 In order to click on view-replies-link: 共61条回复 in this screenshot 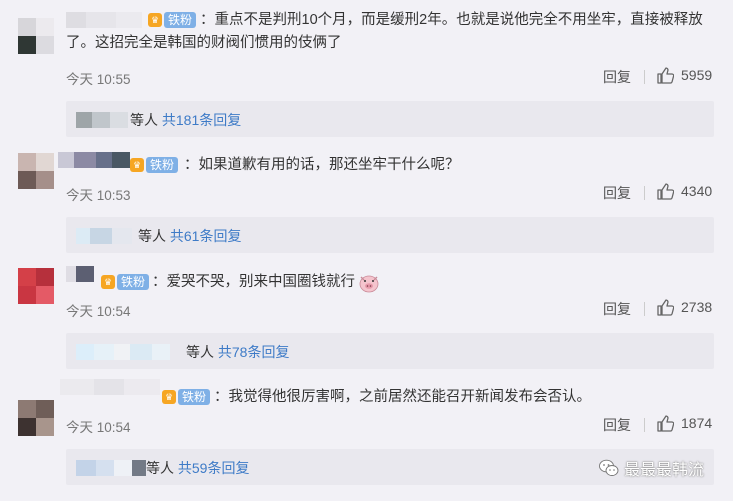, I will do `click(206, 236)`.